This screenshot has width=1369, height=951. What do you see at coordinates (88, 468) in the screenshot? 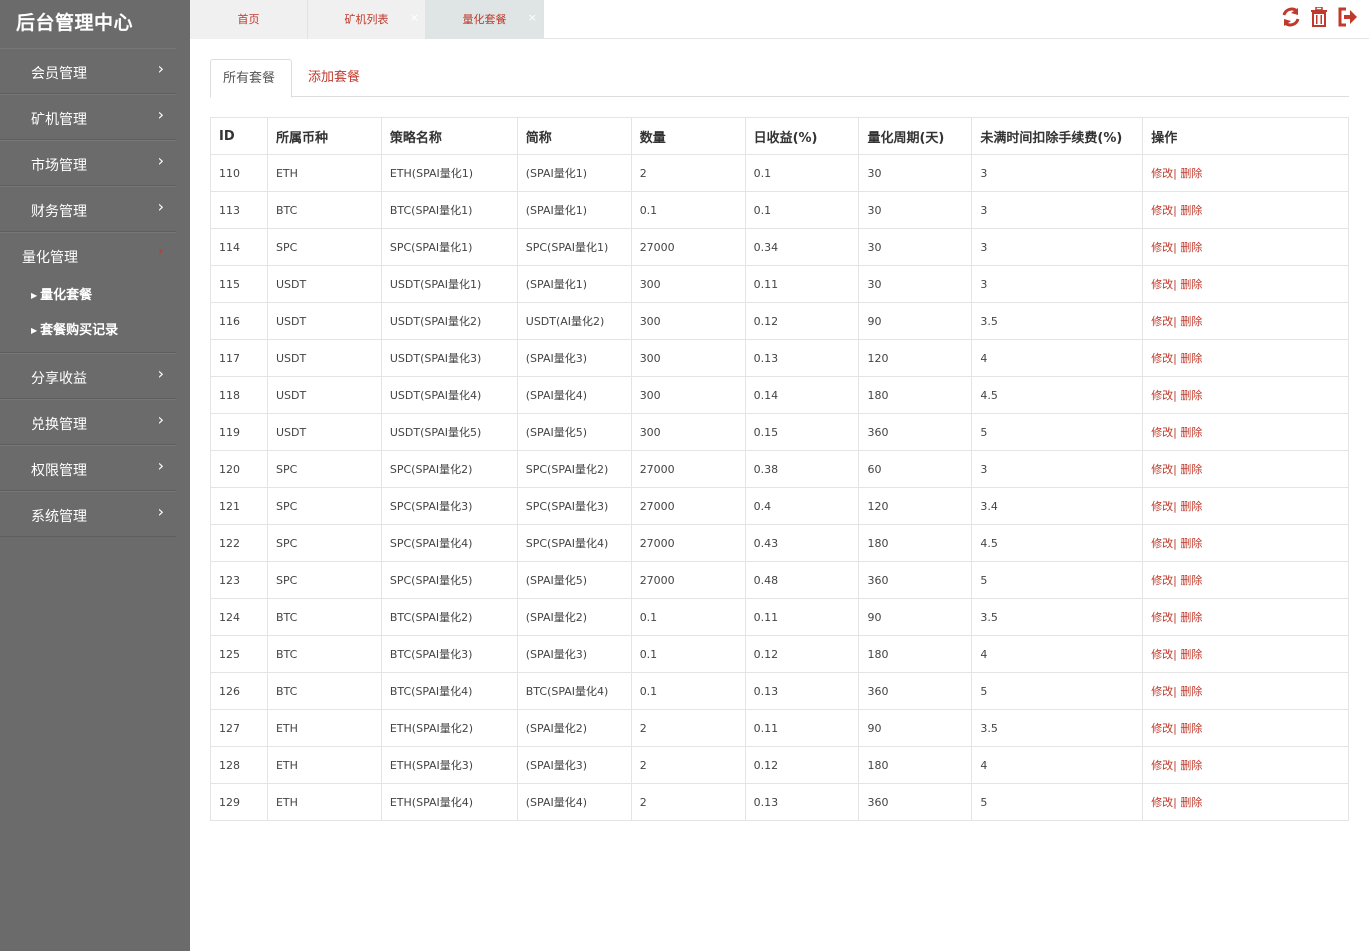
I see `sidebar-item-permissions: 权限管理 ›` at bounding box center [88, 468].